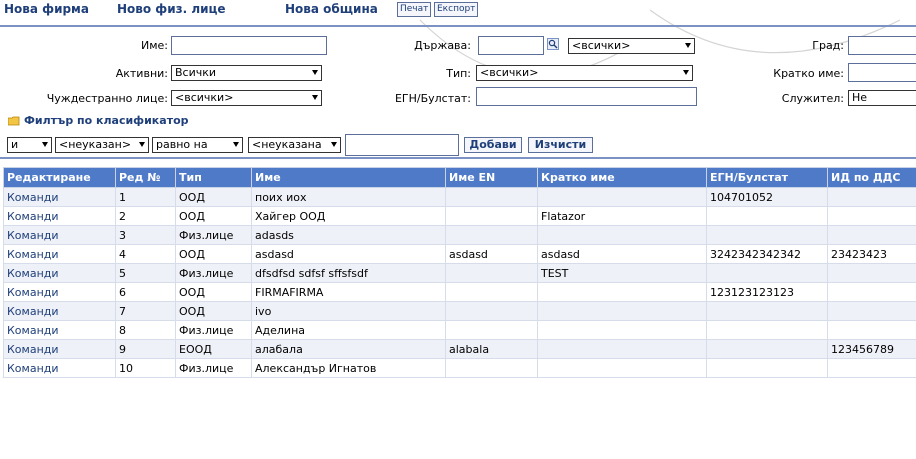  Describe the element at coordinates (145, 292) in the screenshot. I see `table-cell: 6` at that location.